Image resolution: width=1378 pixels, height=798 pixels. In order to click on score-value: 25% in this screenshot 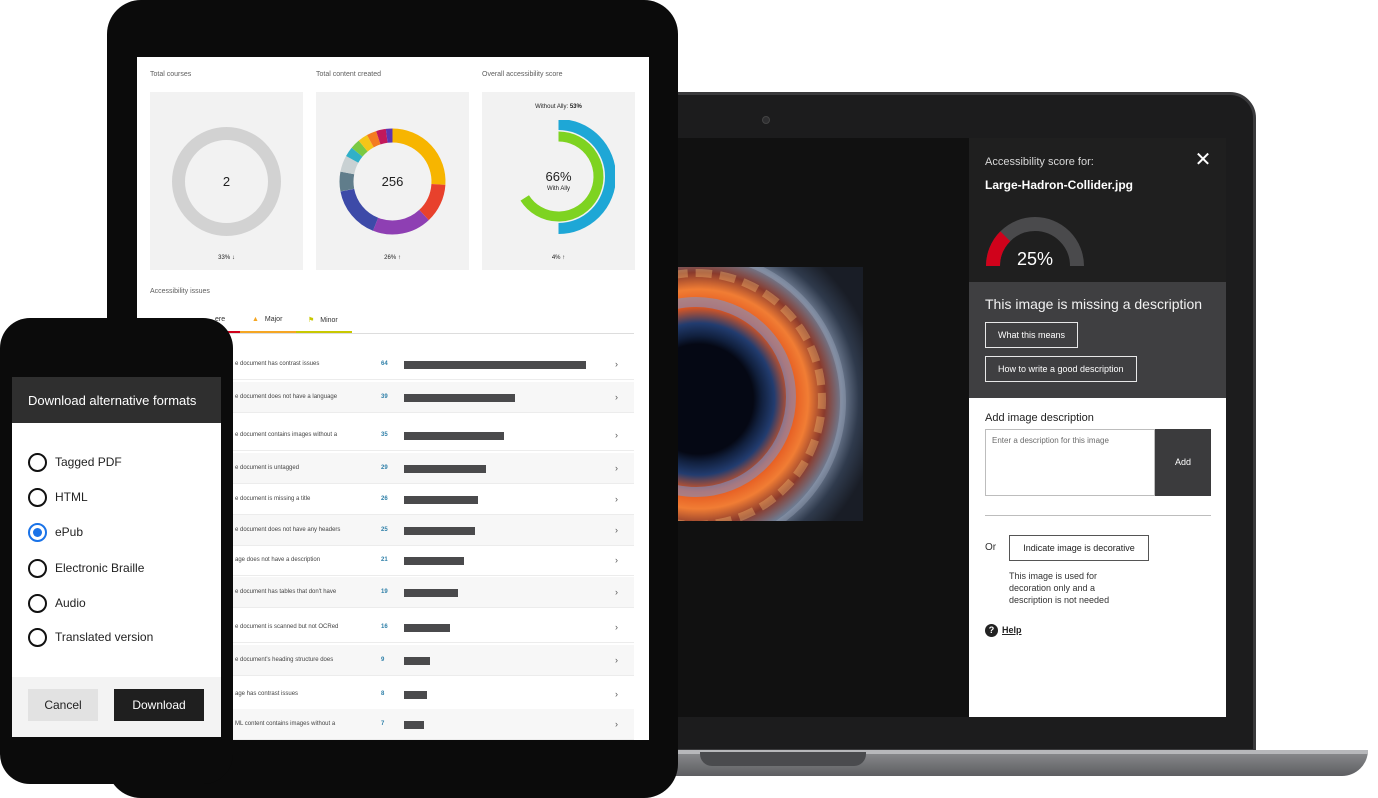, I will do `click(1035, 259)`.